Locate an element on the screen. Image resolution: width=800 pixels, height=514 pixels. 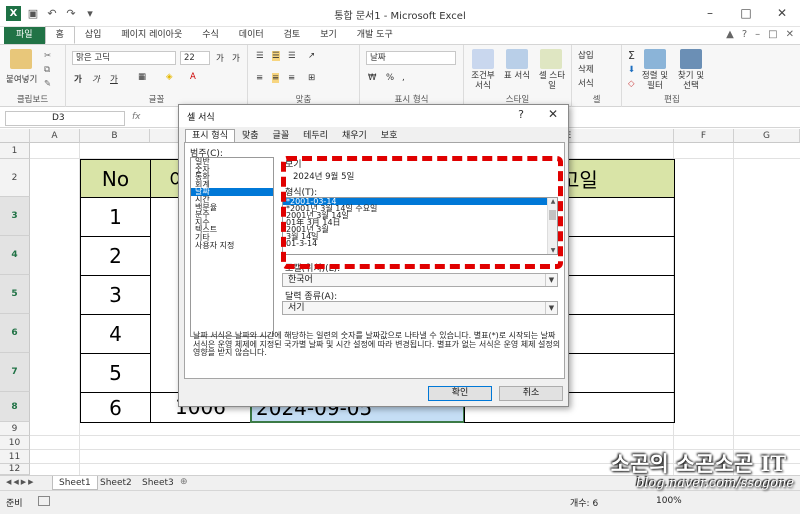
copy-icon: ⧉ is located at coordinates (47, 70).